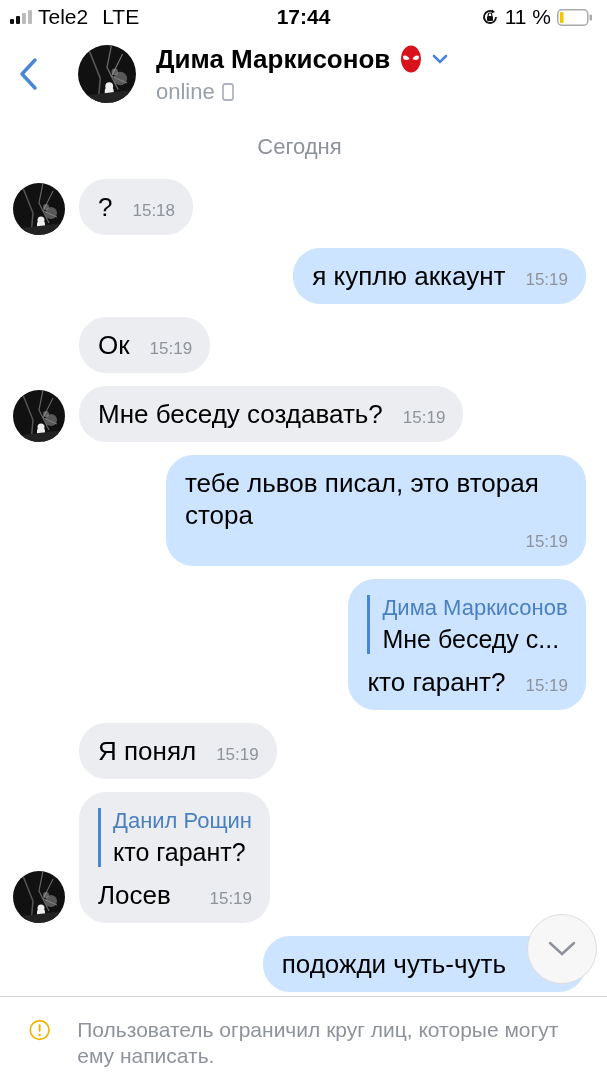  Describe the element at coordinates (475, 608) in the screenshot. I see `reply-author: Дима Маркисонов` at that location.